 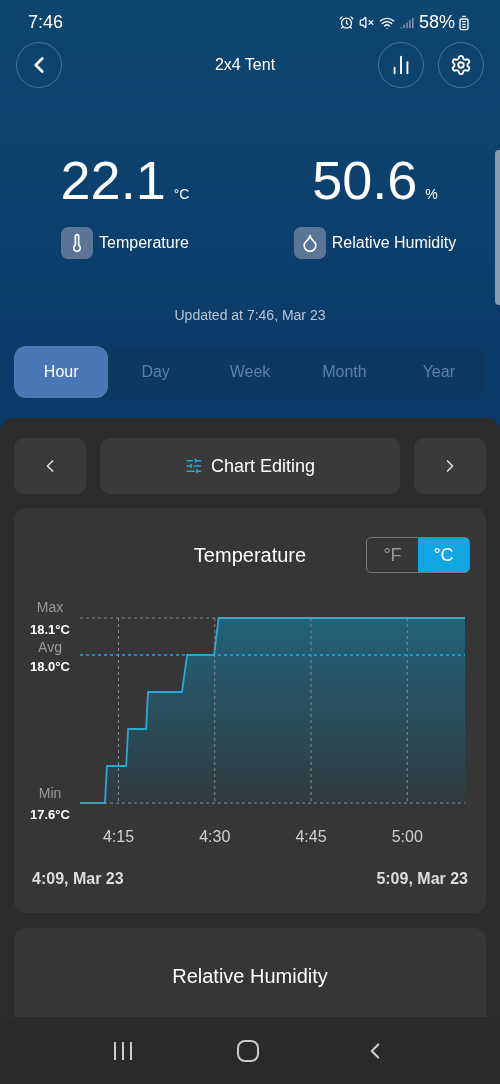 I want to click on battery-percent: 58%, so click(x=436, y=22).